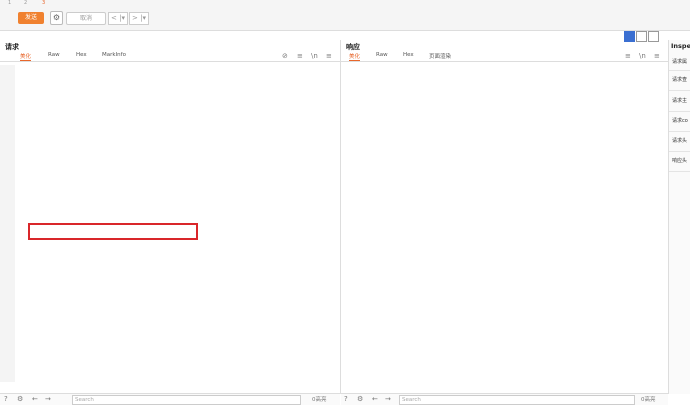 The image size is (690, 405). Describe the element at coordinates (679, 140) in the screenshot. I see `inspector-item: 请求头` at that location.